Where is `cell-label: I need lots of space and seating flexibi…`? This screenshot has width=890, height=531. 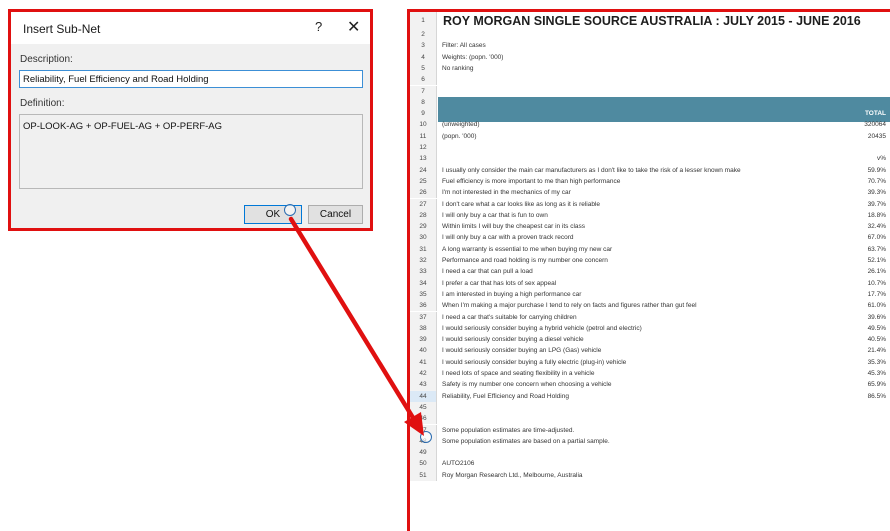
cell-label: I need lots of space and seating flexibi… is located at coordinates (518, 373).